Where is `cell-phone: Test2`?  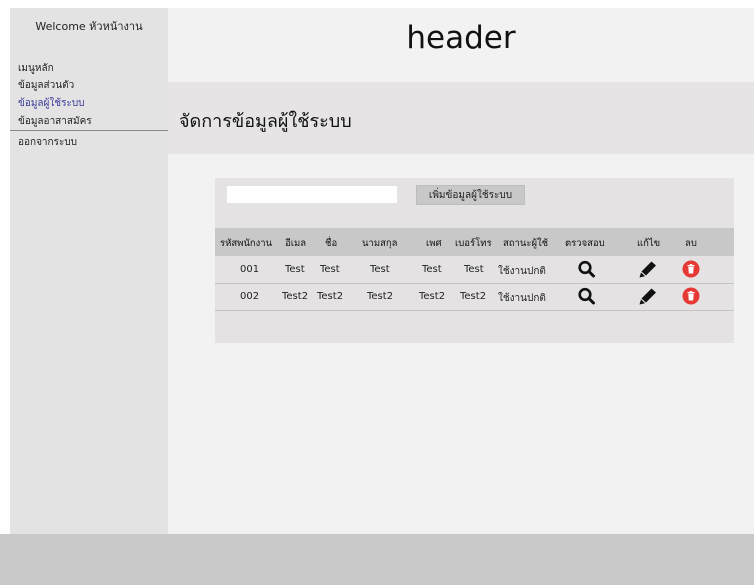 cell-phone: Test2 is located at coordinates (473, 296).